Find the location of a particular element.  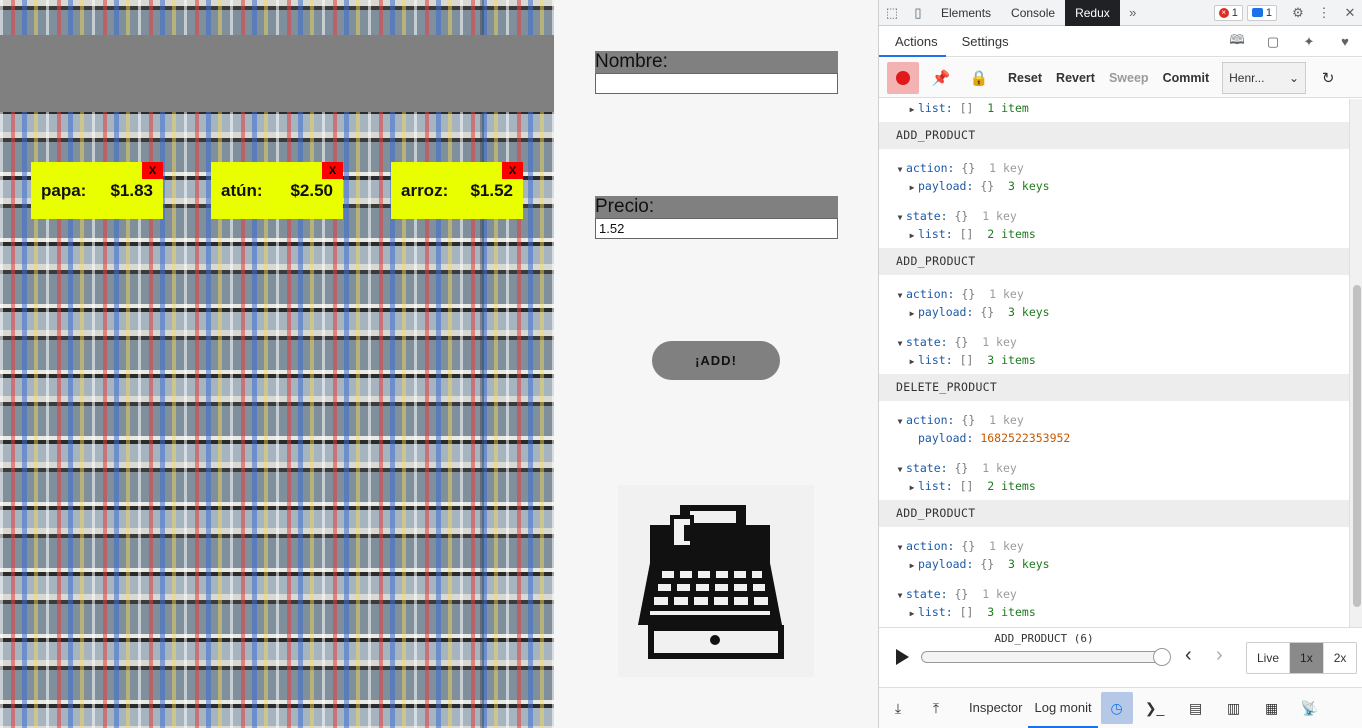

product-card: arroz: $1.52 X is located at coordinates (457, 190).